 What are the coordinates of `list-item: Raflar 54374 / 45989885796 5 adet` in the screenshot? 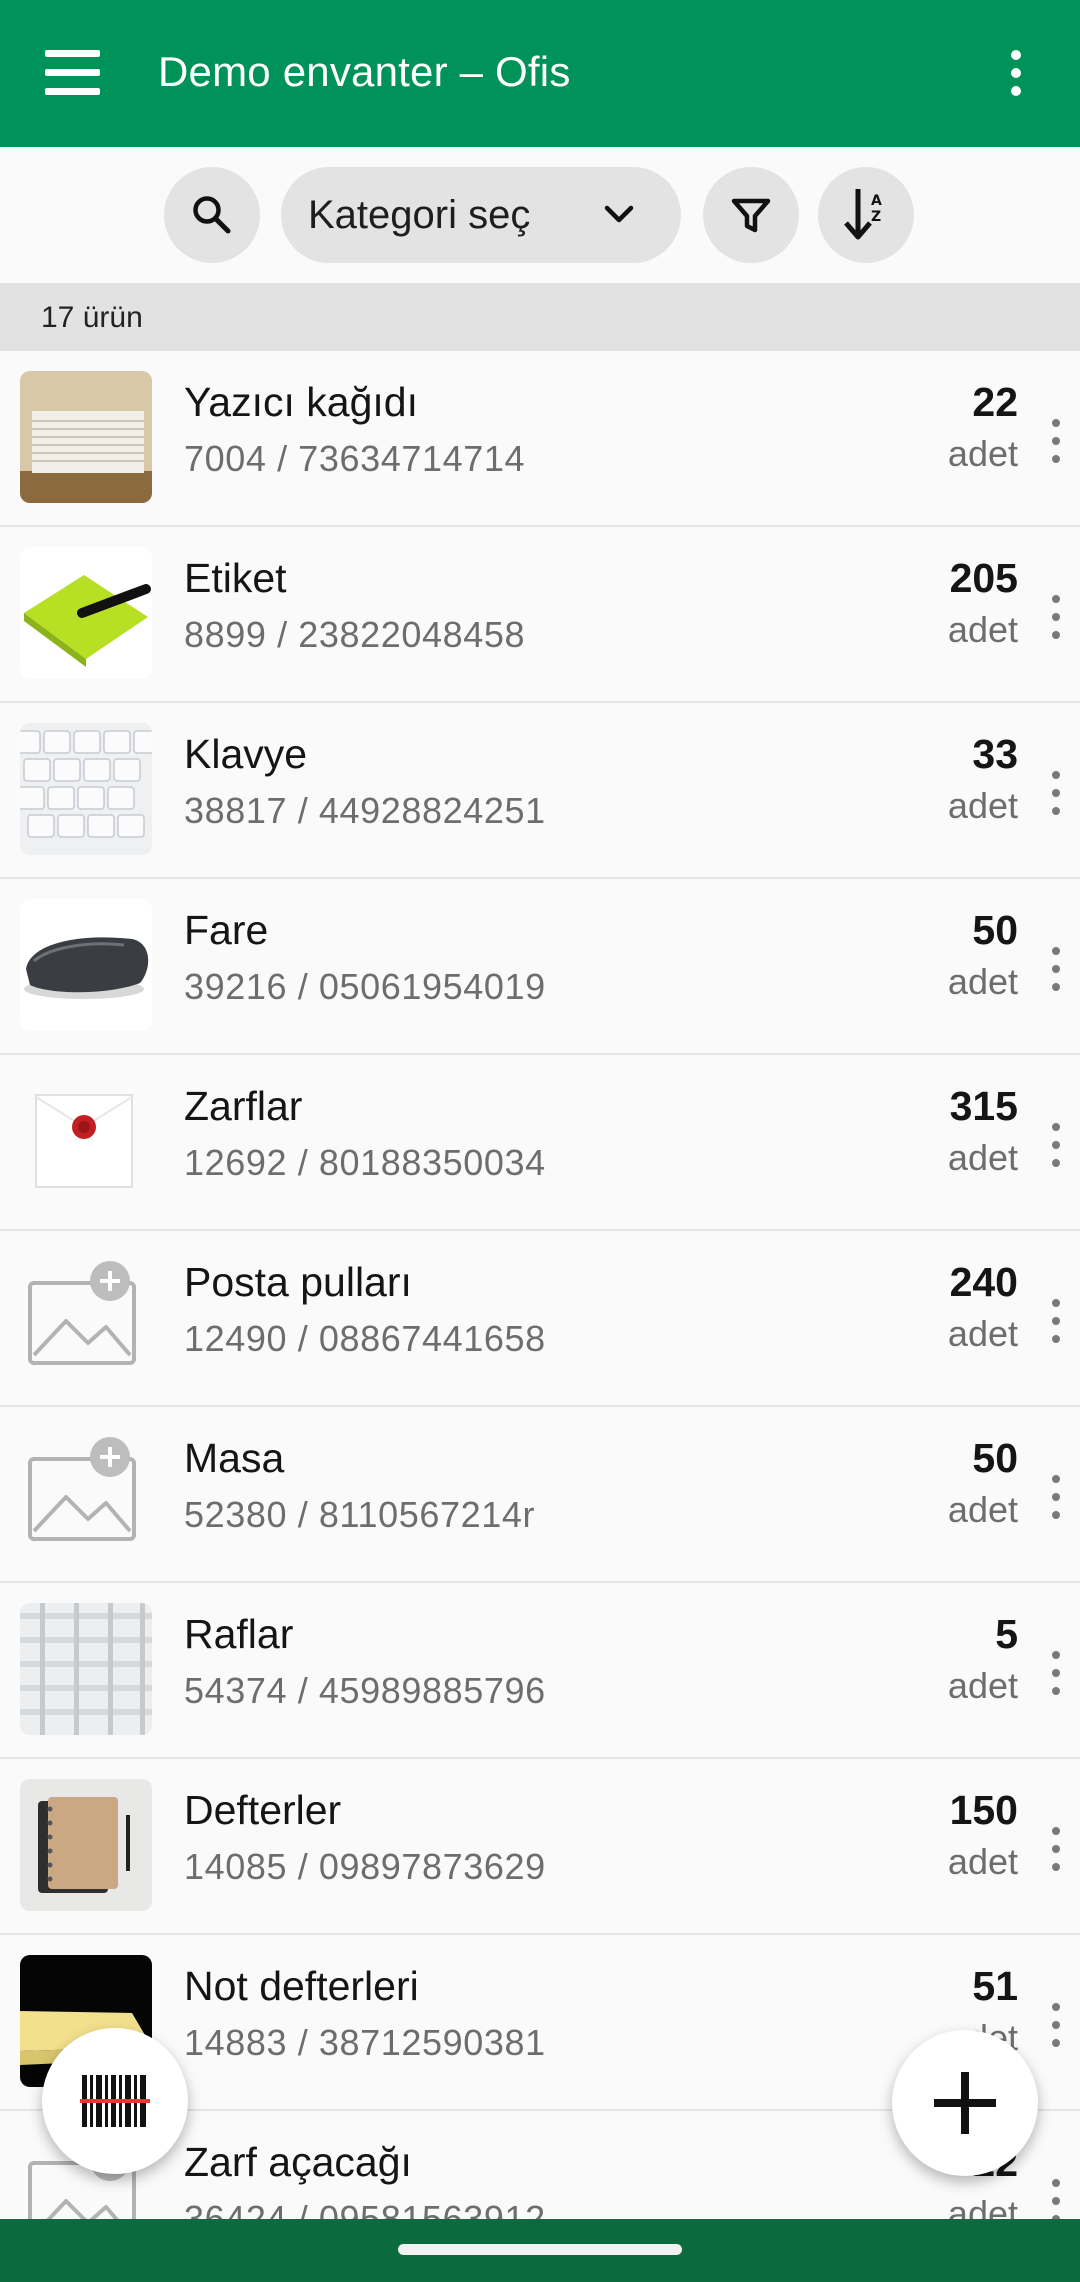 It's located at (540, 1671).